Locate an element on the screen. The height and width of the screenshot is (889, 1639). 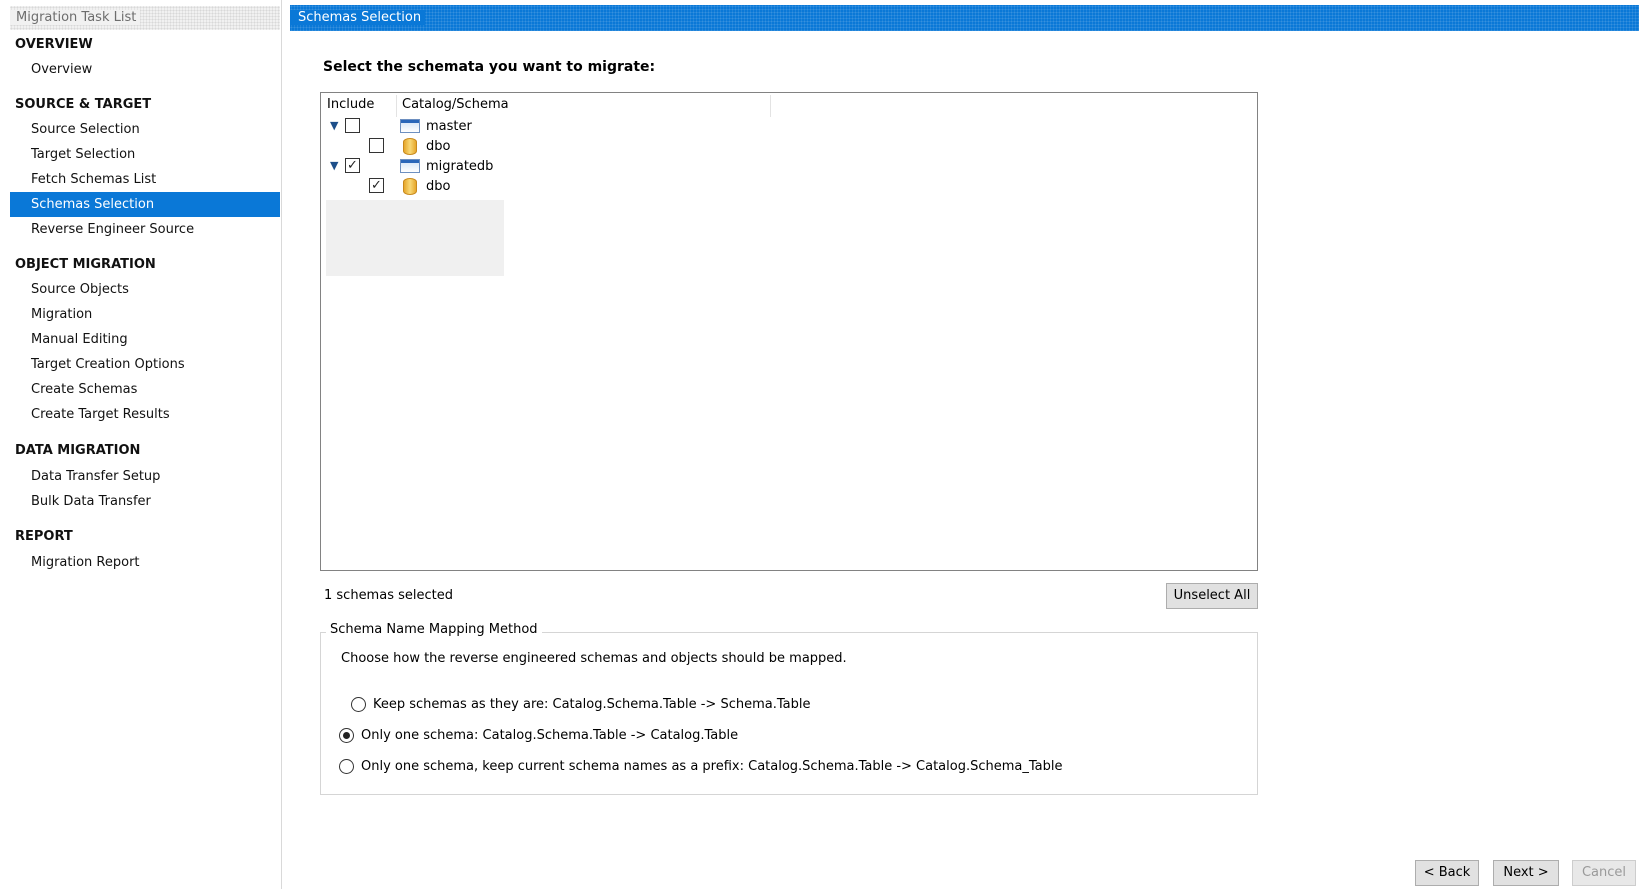
schemata-heading: Select the schemata you want to migrate: is located at coordinates (489, 67).